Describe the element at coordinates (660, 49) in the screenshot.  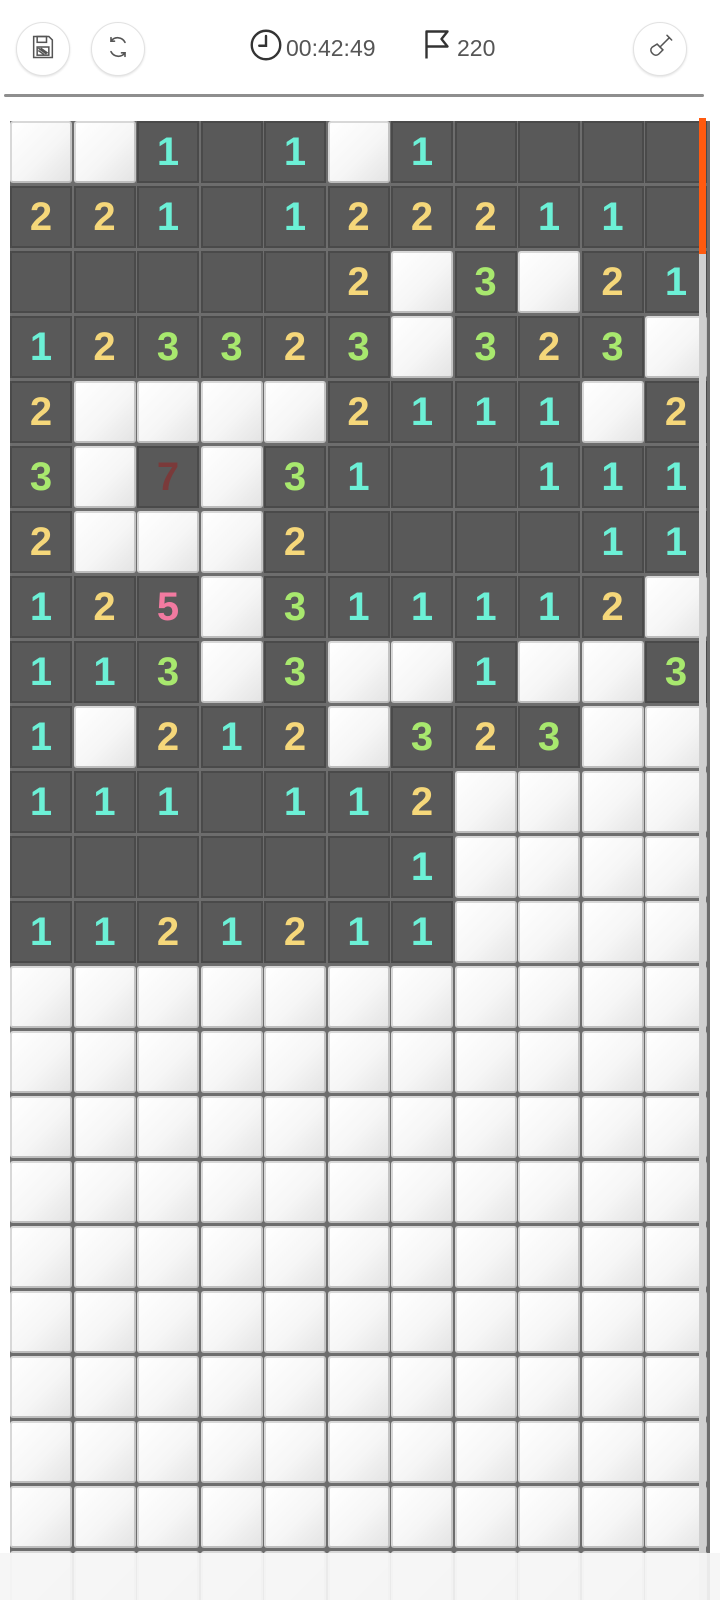
I see `dig-mode-button` at that location.